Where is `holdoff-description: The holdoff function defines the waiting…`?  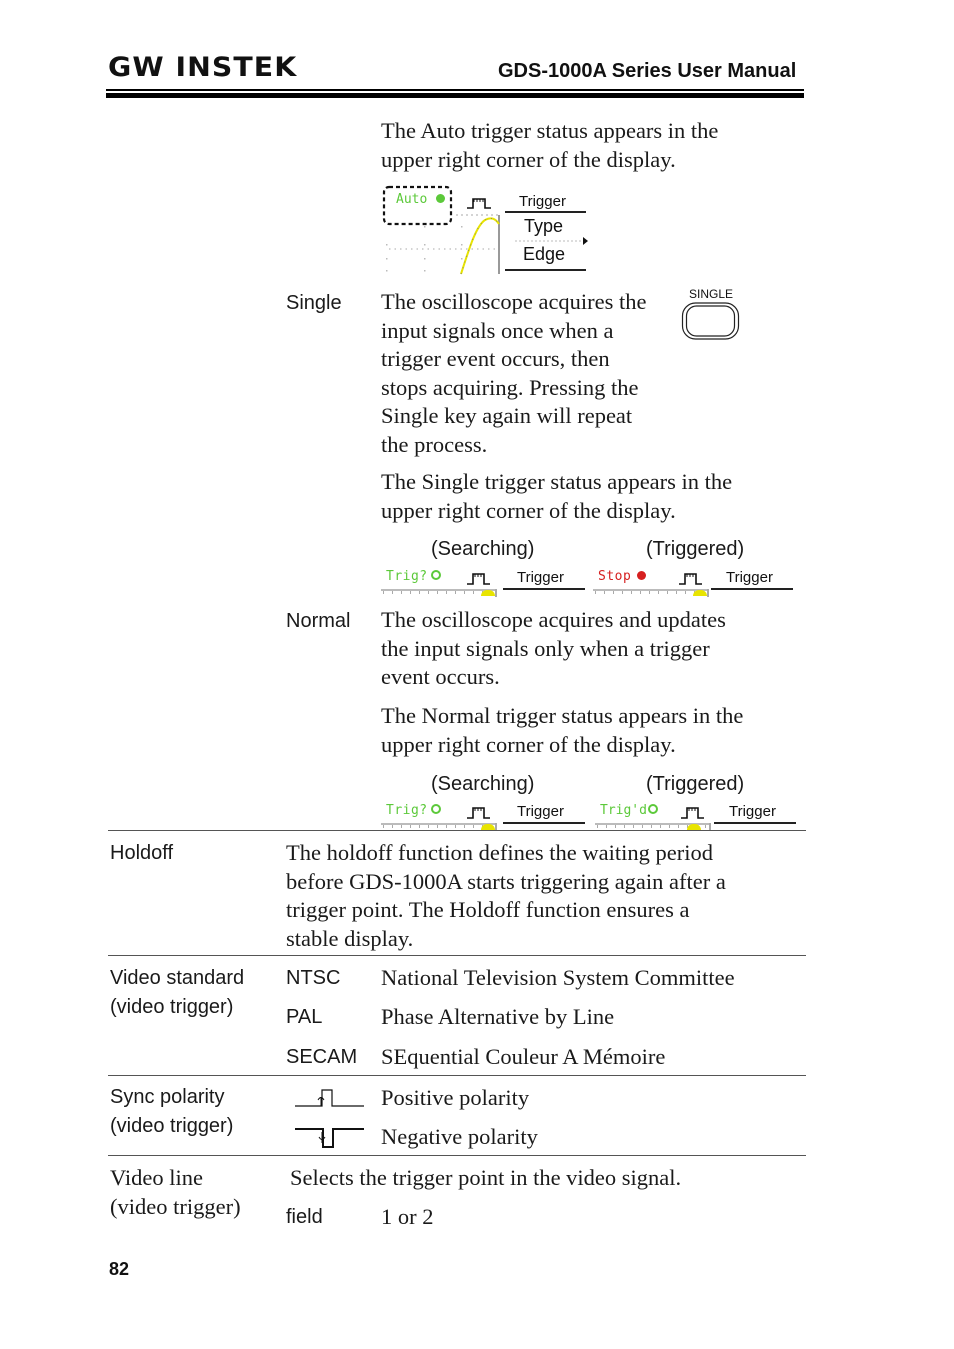 holdoff-description: The holdoff function defines the waiting… is located at coordinates (506, 896).